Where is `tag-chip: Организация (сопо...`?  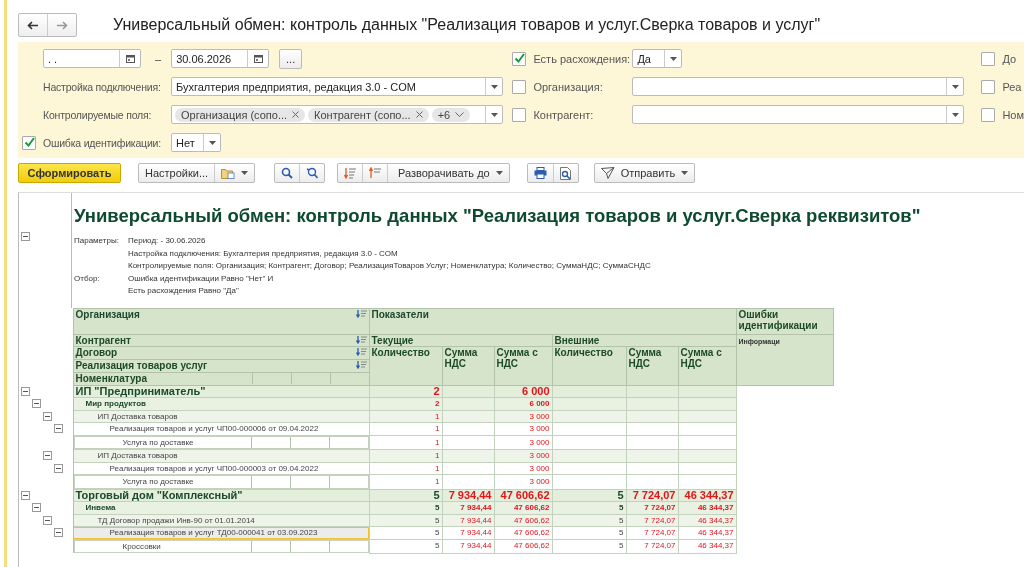 tag-chip: Организация (сопо... is located at coordinates (240, 114).